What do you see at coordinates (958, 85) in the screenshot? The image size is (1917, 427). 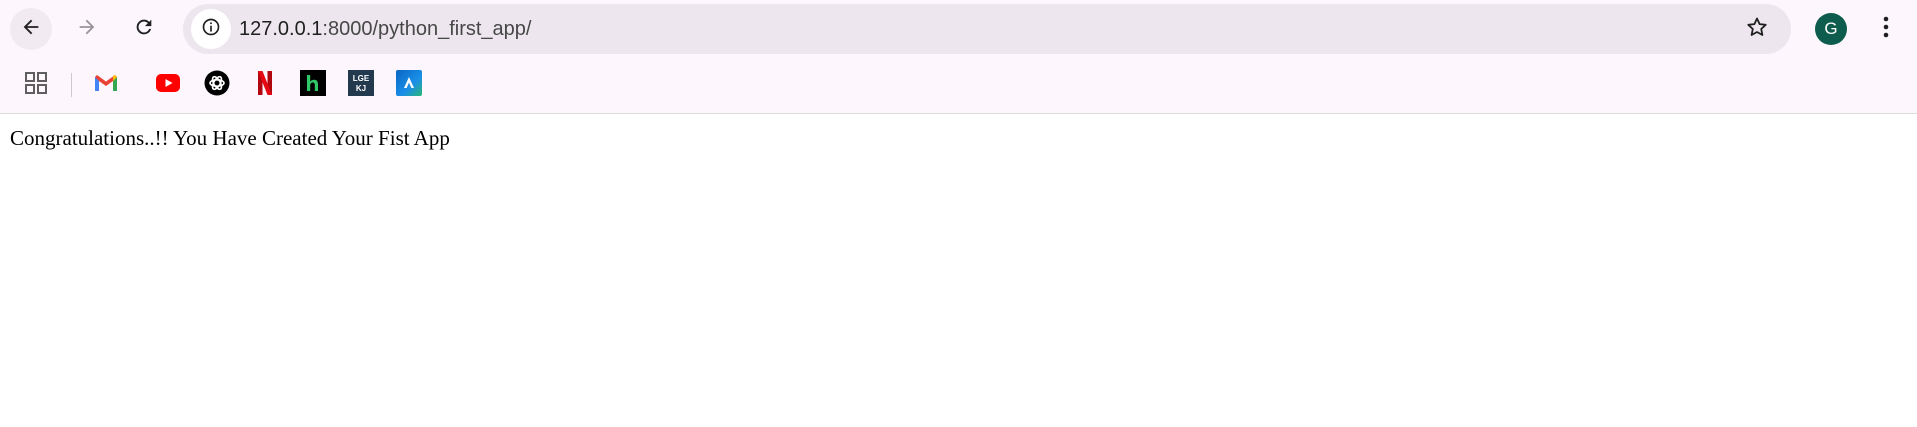 I see `bookmarks-bar: LGE KJ` at bounding box center [958, 85].